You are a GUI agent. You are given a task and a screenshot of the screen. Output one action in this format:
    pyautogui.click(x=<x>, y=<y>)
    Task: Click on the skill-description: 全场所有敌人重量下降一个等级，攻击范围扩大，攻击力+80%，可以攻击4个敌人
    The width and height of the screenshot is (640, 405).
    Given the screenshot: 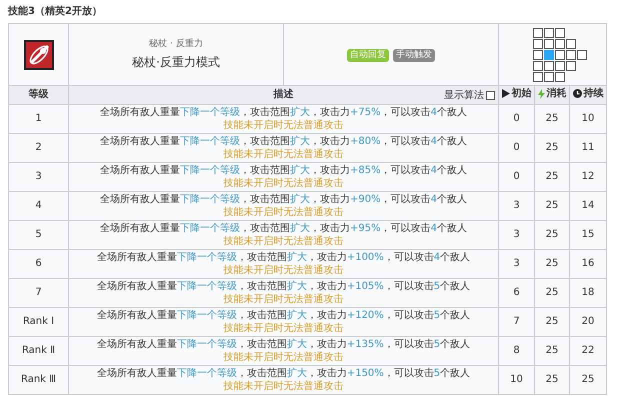 What is the action you would take?
    pyautogui.click(x=283, y=141)
    